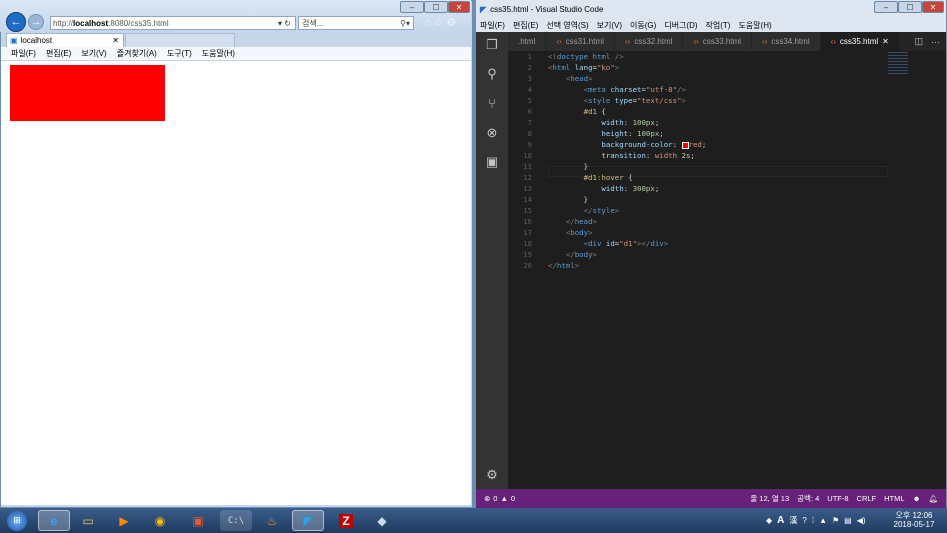 The width and height of the screenshot is (947, 533). Describe the element at coordinates (179, 53) in the screenshot. I see `menu-tools: 도구(T)` at that location.